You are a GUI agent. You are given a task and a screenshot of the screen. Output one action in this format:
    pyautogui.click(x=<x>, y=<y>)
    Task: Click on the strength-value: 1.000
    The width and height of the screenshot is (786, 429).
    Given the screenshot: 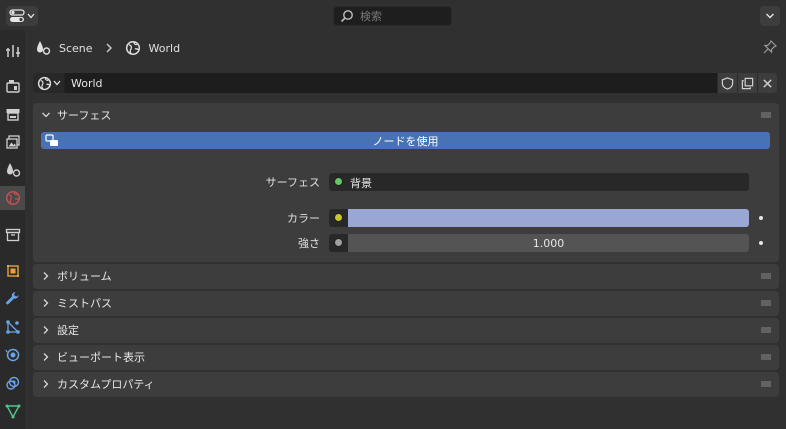 What is the action you would take?
    pyautogui.click(x=548, y=243)
    